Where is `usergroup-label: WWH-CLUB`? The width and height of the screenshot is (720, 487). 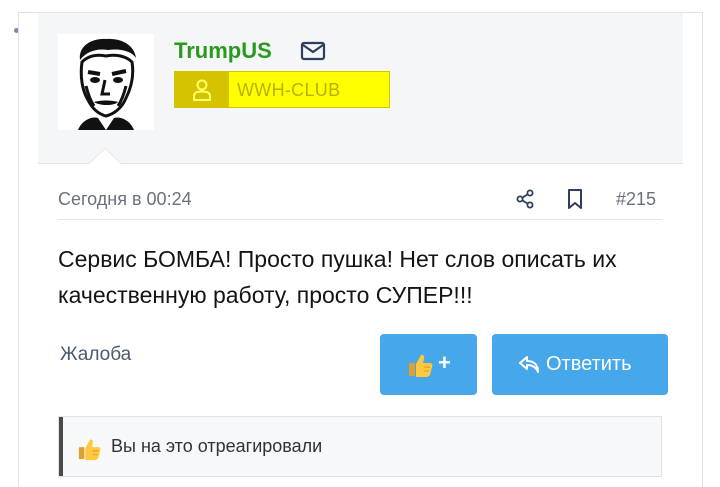 usergroup-label: WWH-CLUB is located at coordinates (289, 90).